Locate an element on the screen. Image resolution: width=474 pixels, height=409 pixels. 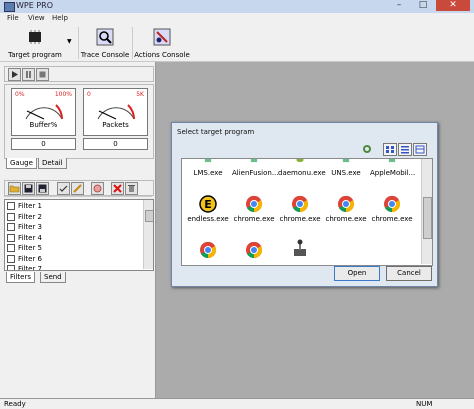
folder-icon is located at coordinates (14, 189).